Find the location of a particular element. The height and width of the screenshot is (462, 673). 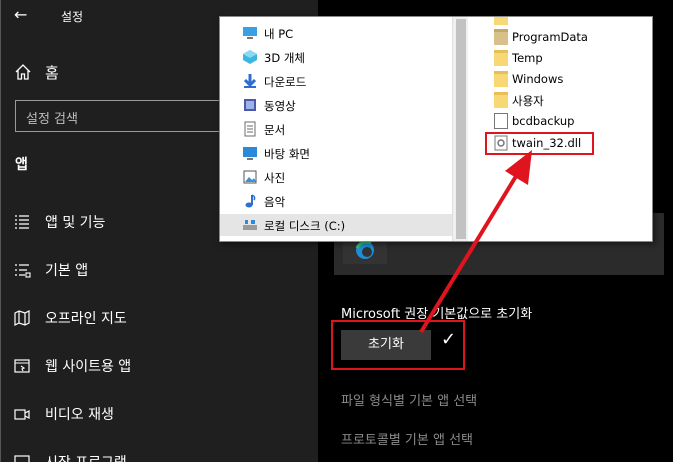

tree-item-downloads: 다운로드 is located at coordinates (336, 81).